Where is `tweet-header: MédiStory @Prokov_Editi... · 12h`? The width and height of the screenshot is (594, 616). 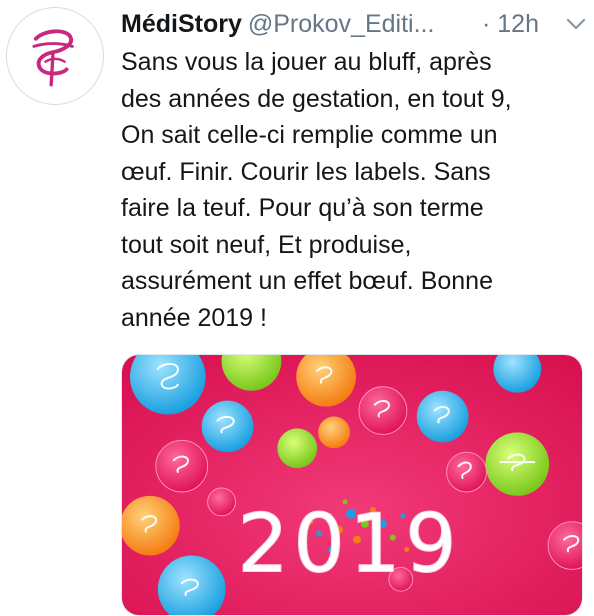
tweet-header: MédiStory @Prokov_Editi... · 12h is located at coordinates (356, 24).